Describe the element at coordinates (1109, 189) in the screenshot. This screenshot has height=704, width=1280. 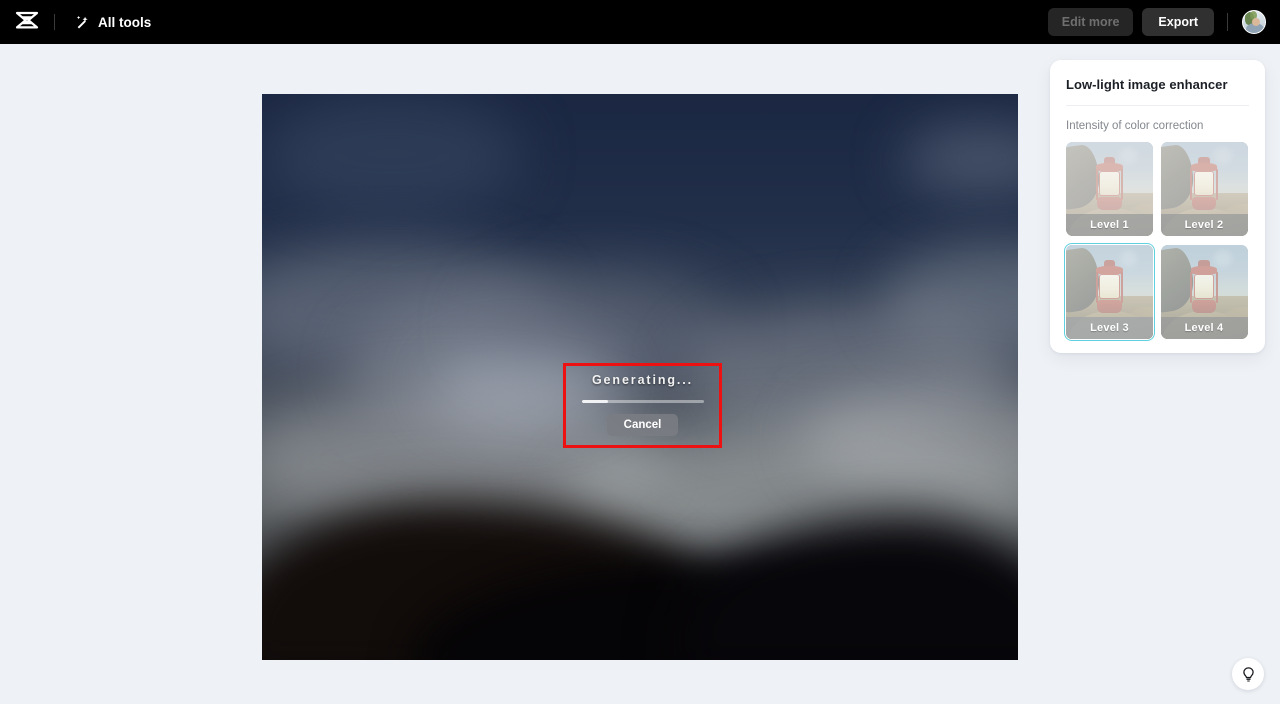
I see `level-option-1: Level 1` at that location.